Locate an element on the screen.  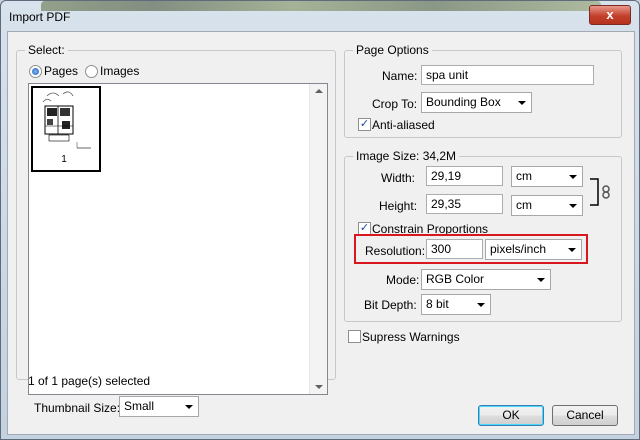
name-input: spa unit is located at coordinates (507, 75).